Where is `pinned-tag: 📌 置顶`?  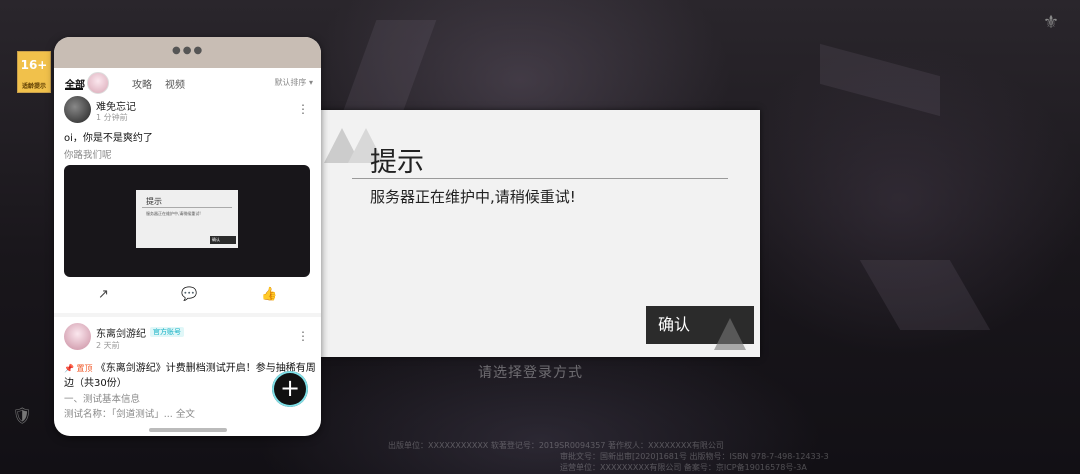 pinned-tag: 📌 置顶 is located at coordinates (78, 368).